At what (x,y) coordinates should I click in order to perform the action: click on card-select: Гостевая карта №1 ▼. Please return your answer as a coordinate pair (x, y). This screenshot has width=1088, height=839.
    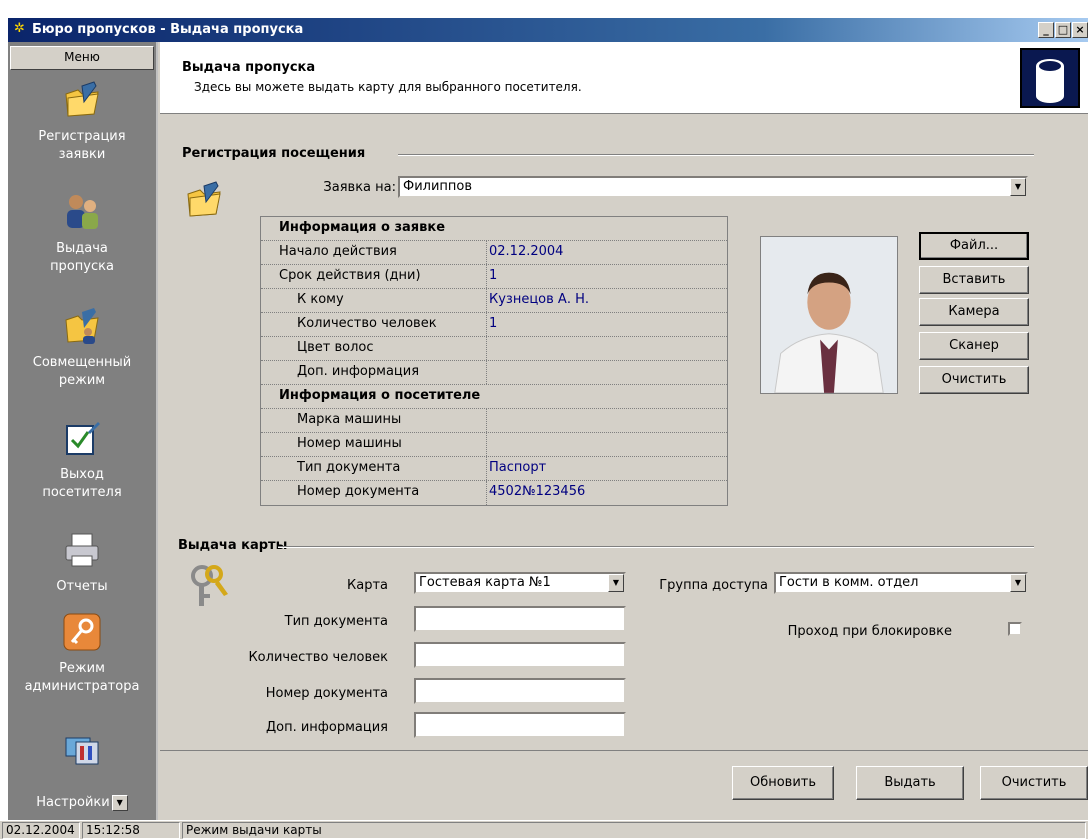
    Looking at the image, I should click on (520, 583).